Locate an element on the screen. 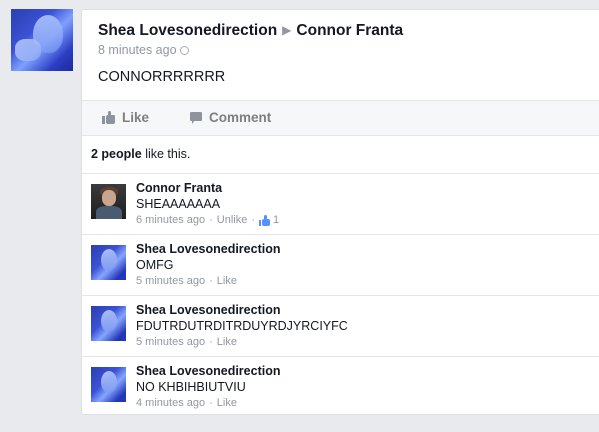 The width and height of the screenshot is (599, 432). like-label: Like is located at coordinates (136, 117).